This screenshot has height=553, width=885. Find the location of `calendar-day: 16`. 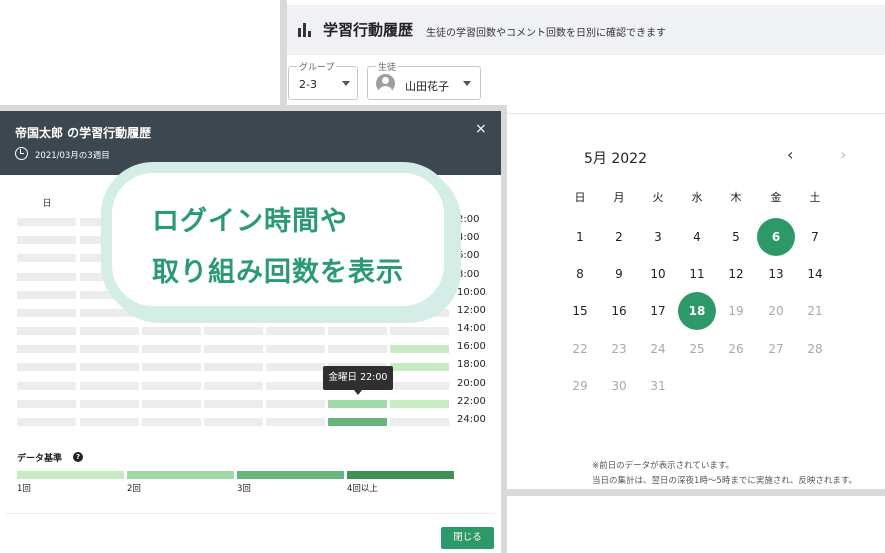

calendar-day: 16 is located at coordinates (619, 311).